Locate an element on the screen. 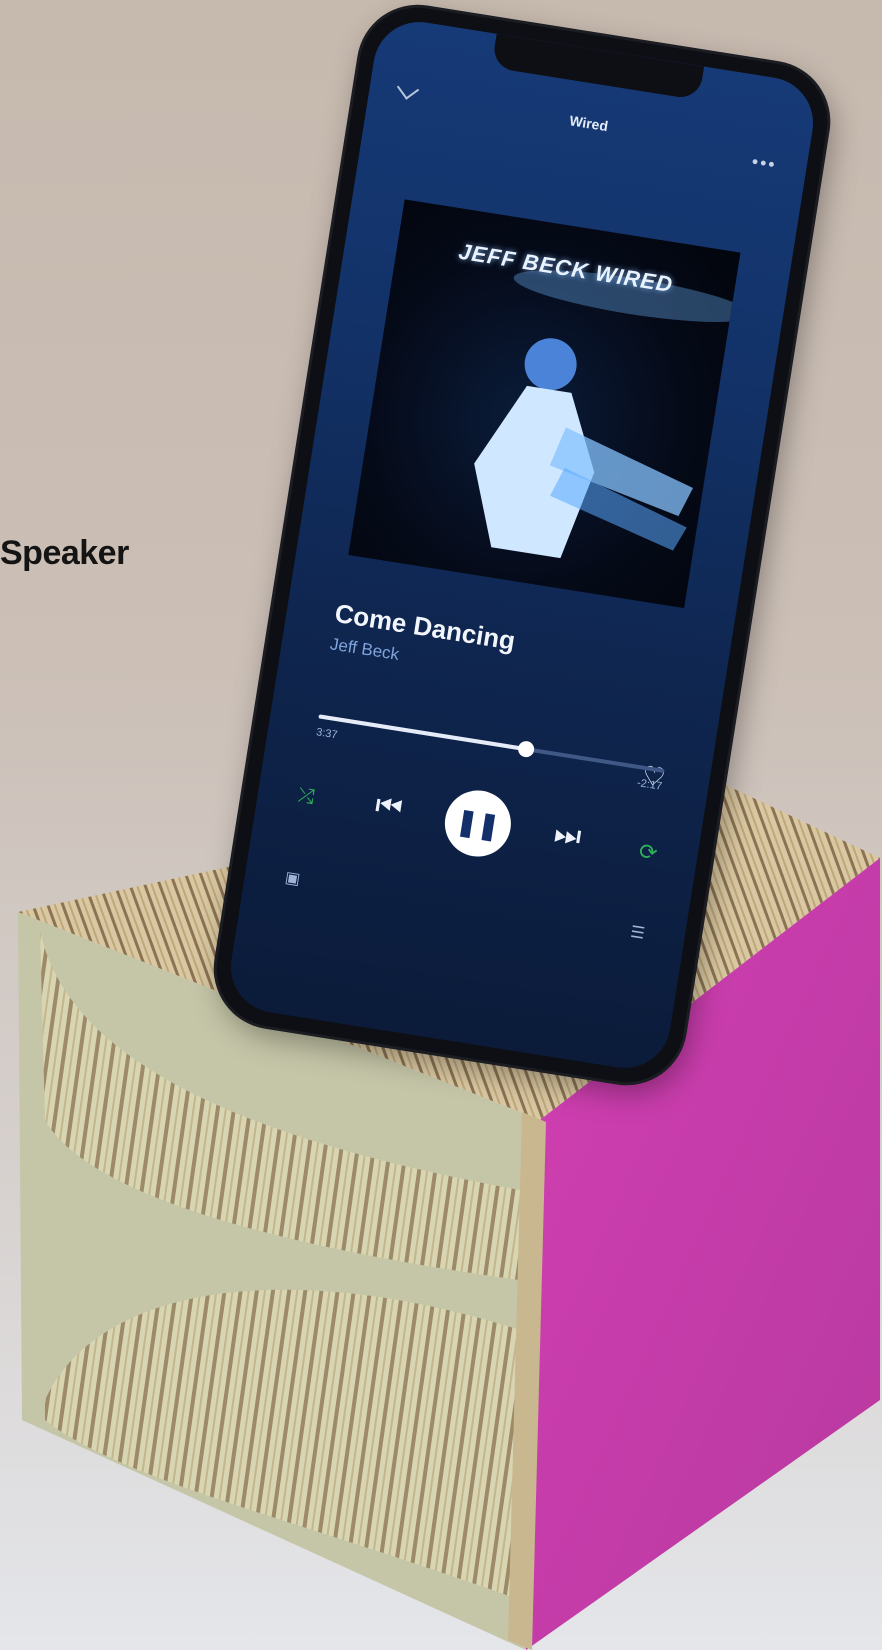  horn-lower is located at coordinates (282, 1444).